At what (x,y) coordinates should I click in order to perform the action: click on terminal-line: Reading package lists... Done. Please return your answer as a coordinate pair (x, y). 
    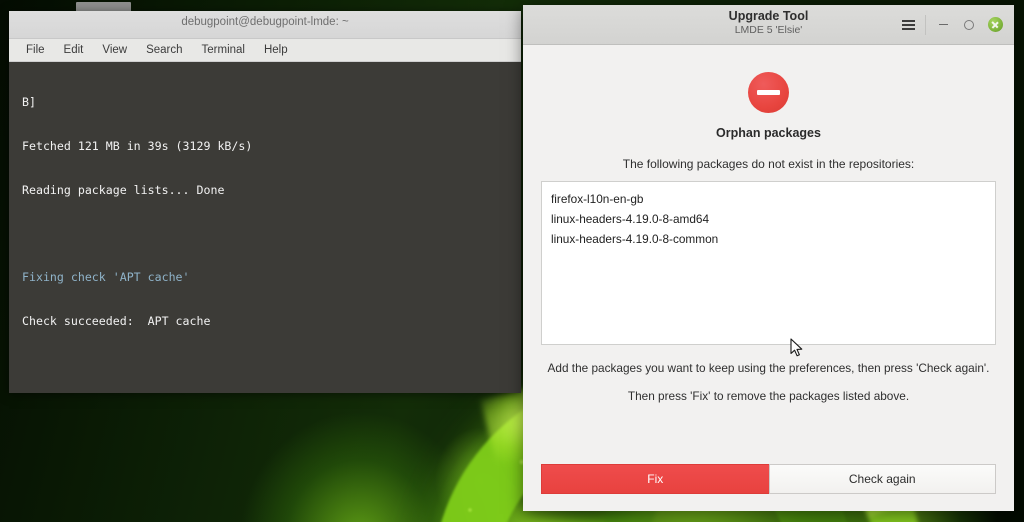
    Looking at the image, I should click on (123, 189).